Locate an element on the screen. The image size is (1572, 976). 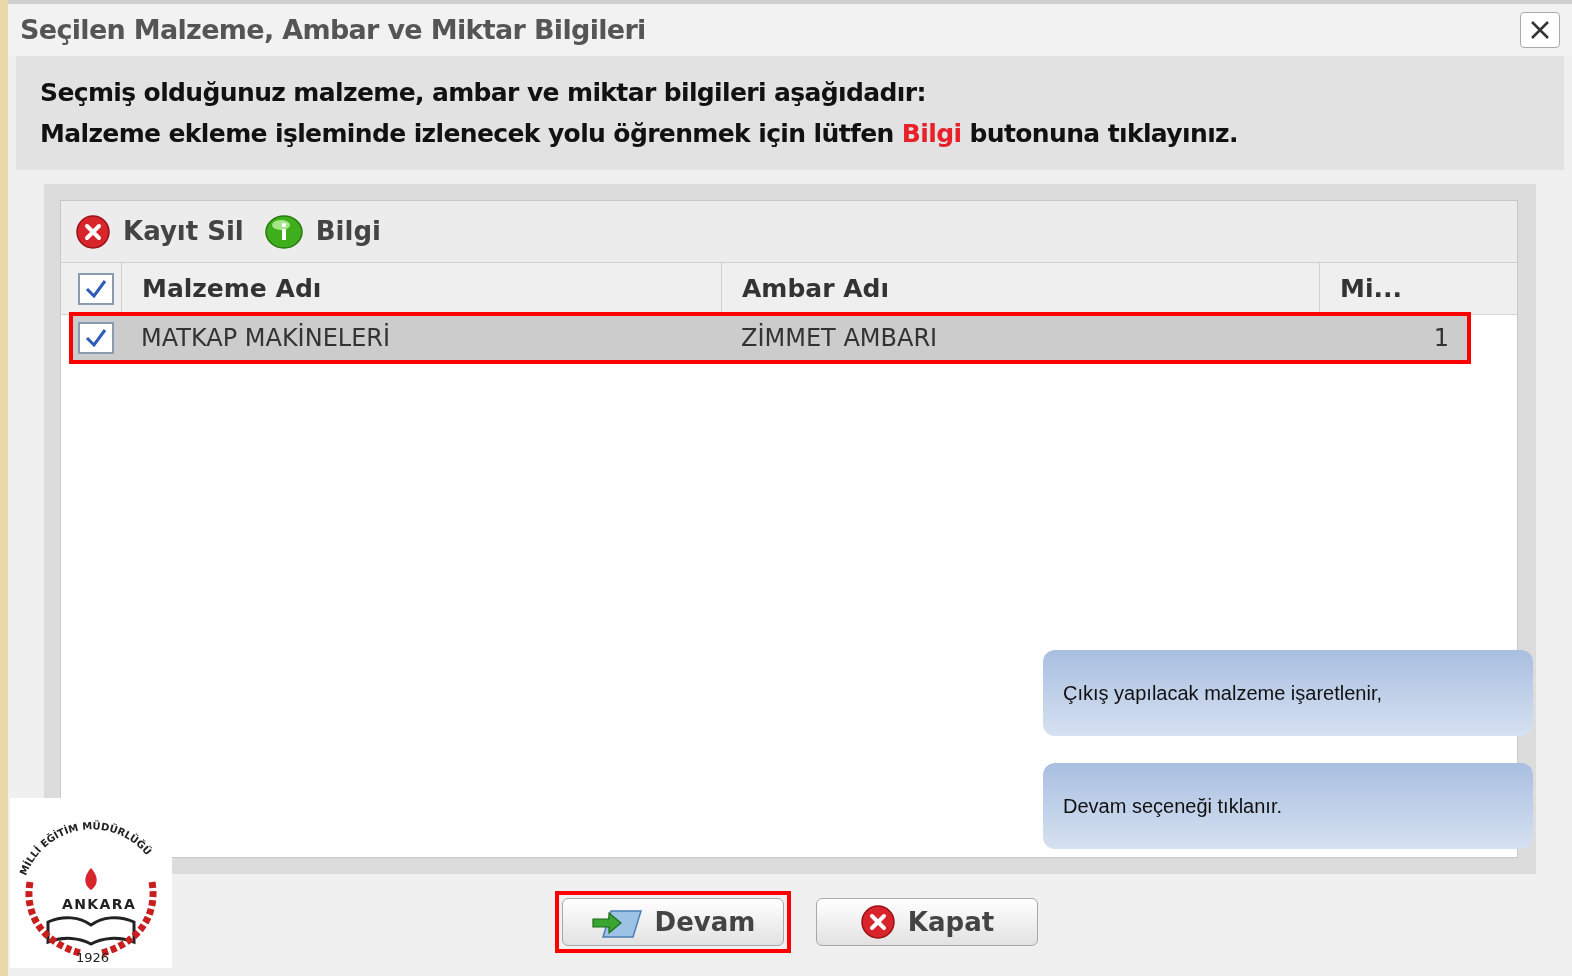
logo-text: ANKARA is located at coordinates (99, 904).